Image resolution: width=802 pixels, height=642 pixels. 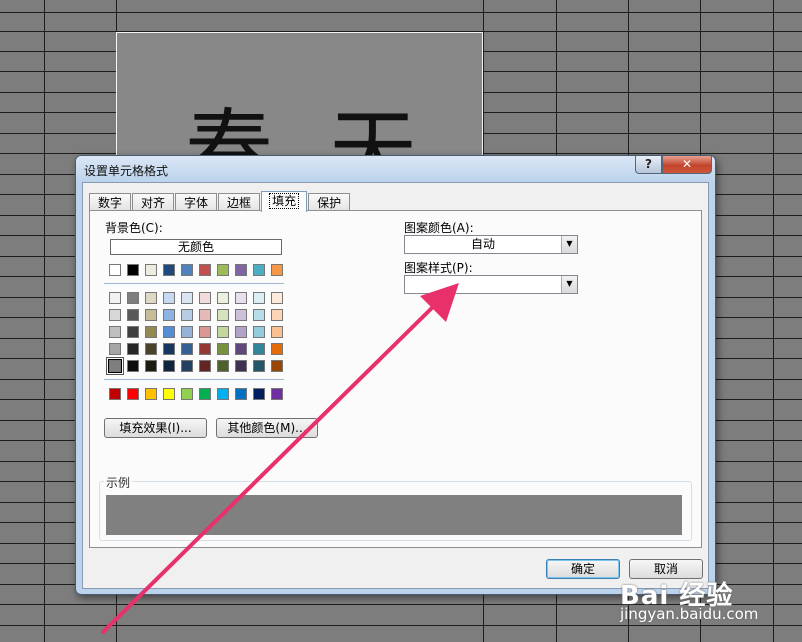 What do you see at coordinates (491, 244) in the screenshot?
I see `pattern-color-select: 自动 ▼` at bounding box center [491, 244].